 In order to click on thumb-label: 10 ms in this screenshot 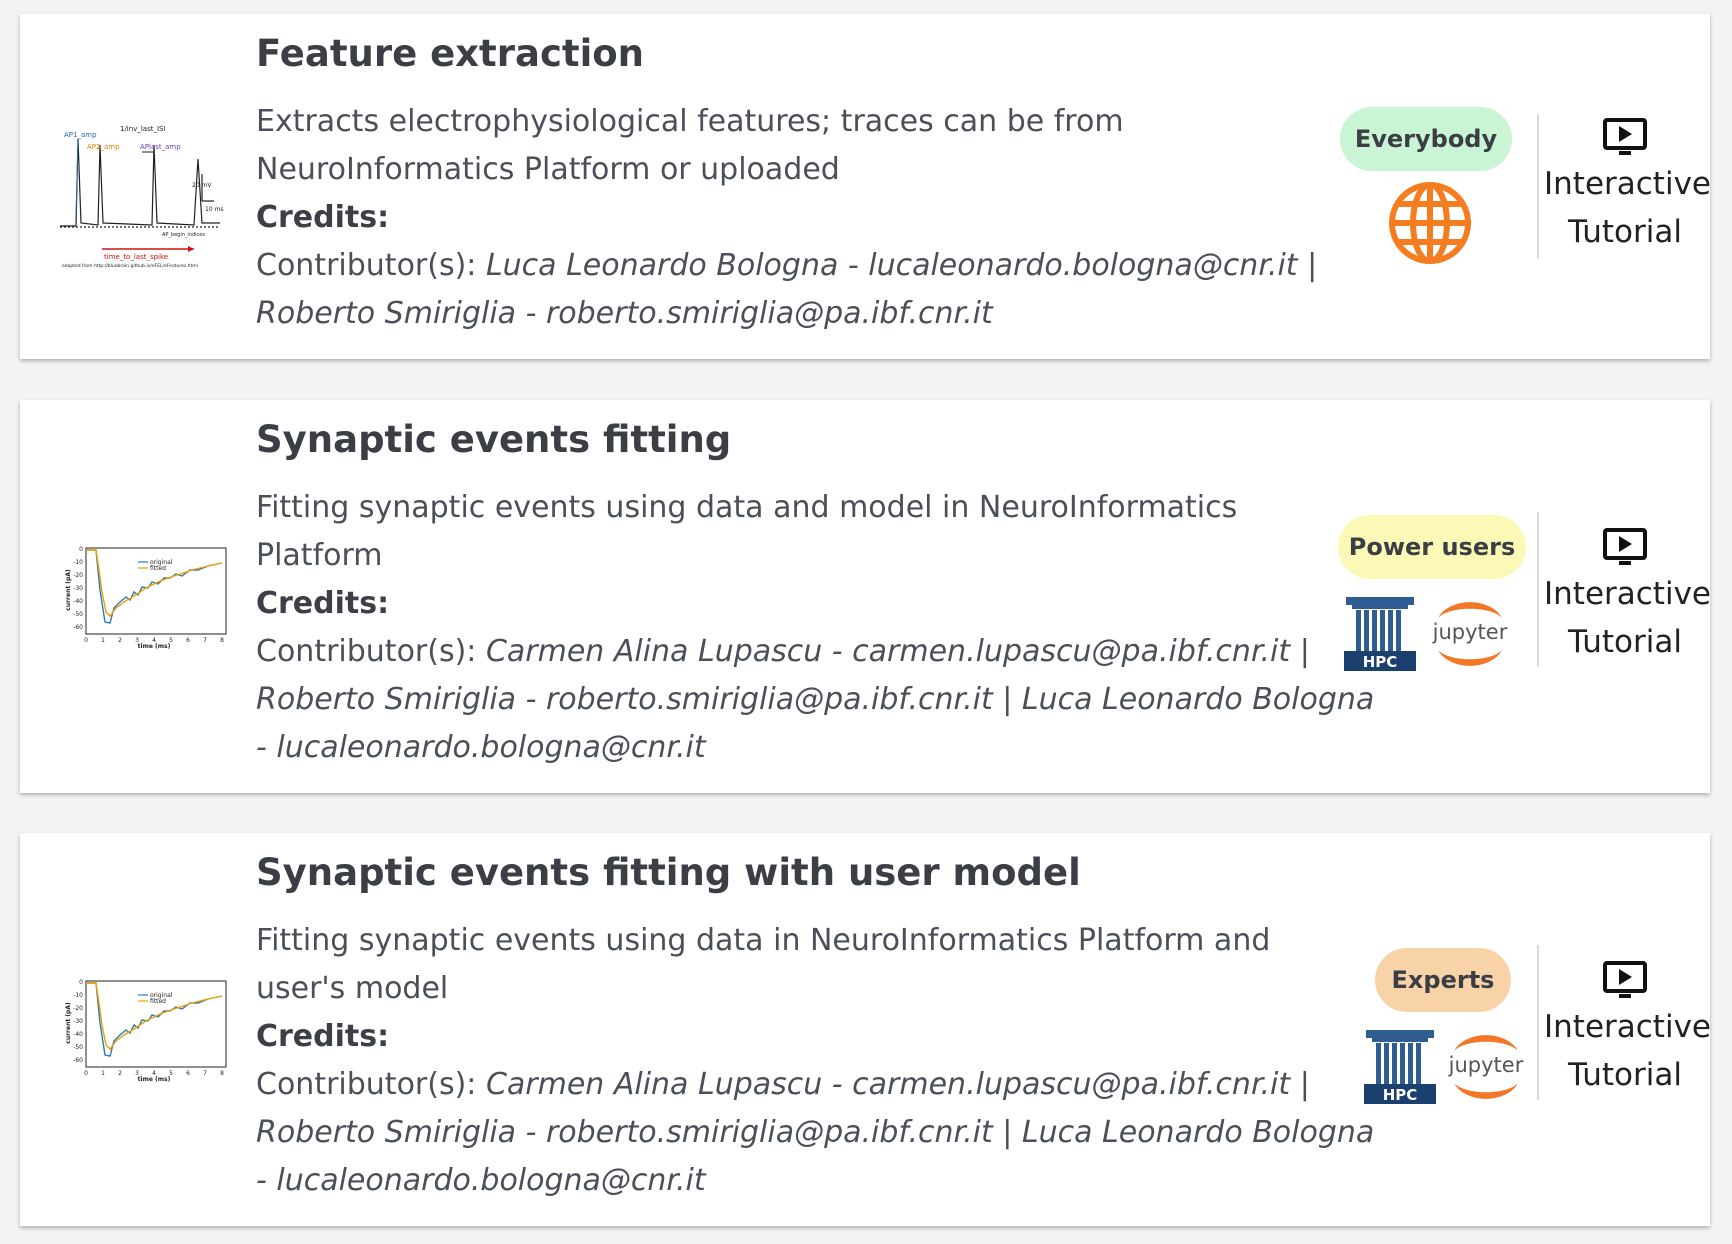, I will do `click(214, 209)`.